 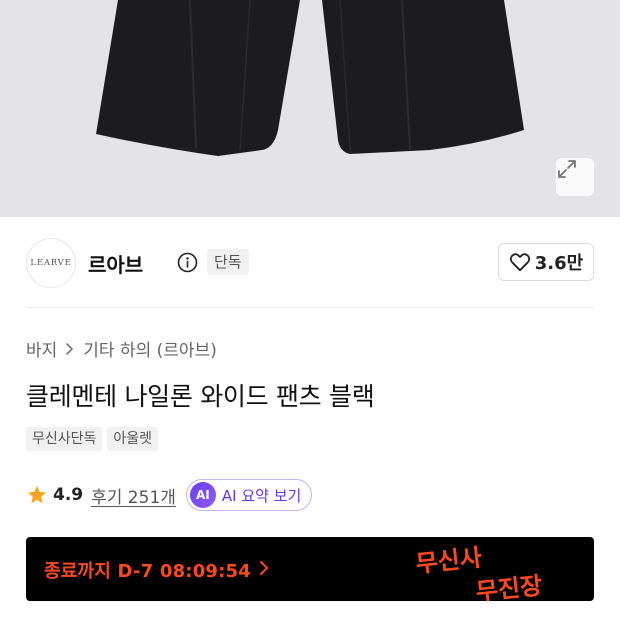 I want to click on like-button: 3.6만, so click(x=546, y=262).